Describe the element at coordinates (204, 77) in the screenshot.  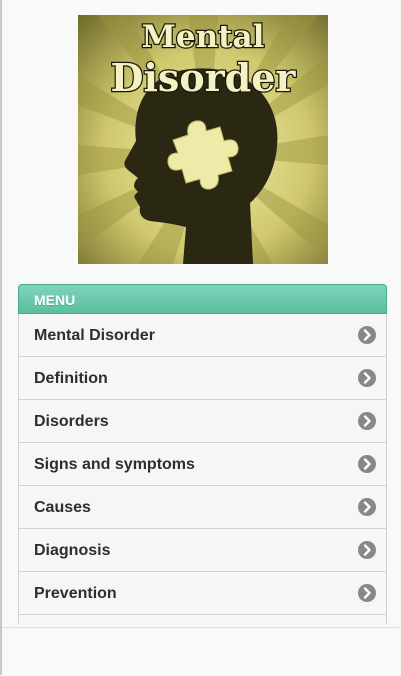
I see `logo-title-line2: Disorder` at that location.